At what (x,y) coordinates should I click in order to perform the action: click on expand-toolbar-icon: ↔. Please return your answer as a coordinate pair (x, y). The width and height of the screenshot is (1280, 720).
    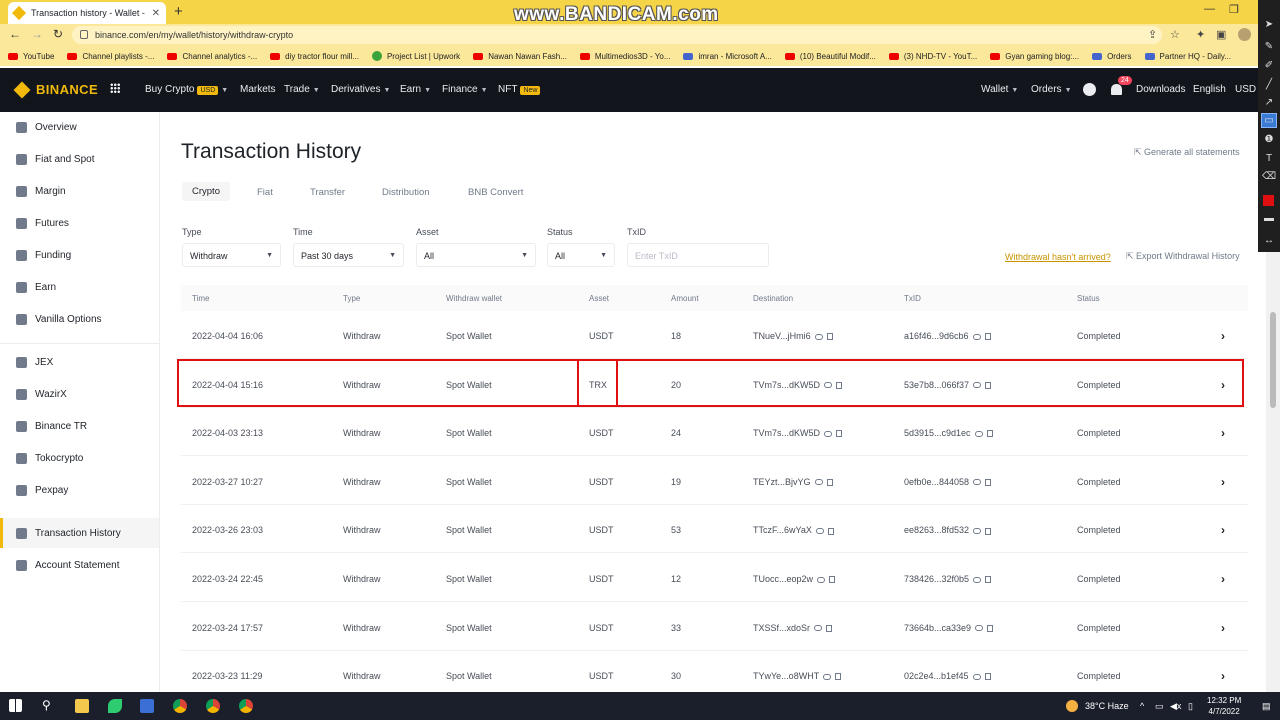
    Looking at the image, I should click on (1269, 240).